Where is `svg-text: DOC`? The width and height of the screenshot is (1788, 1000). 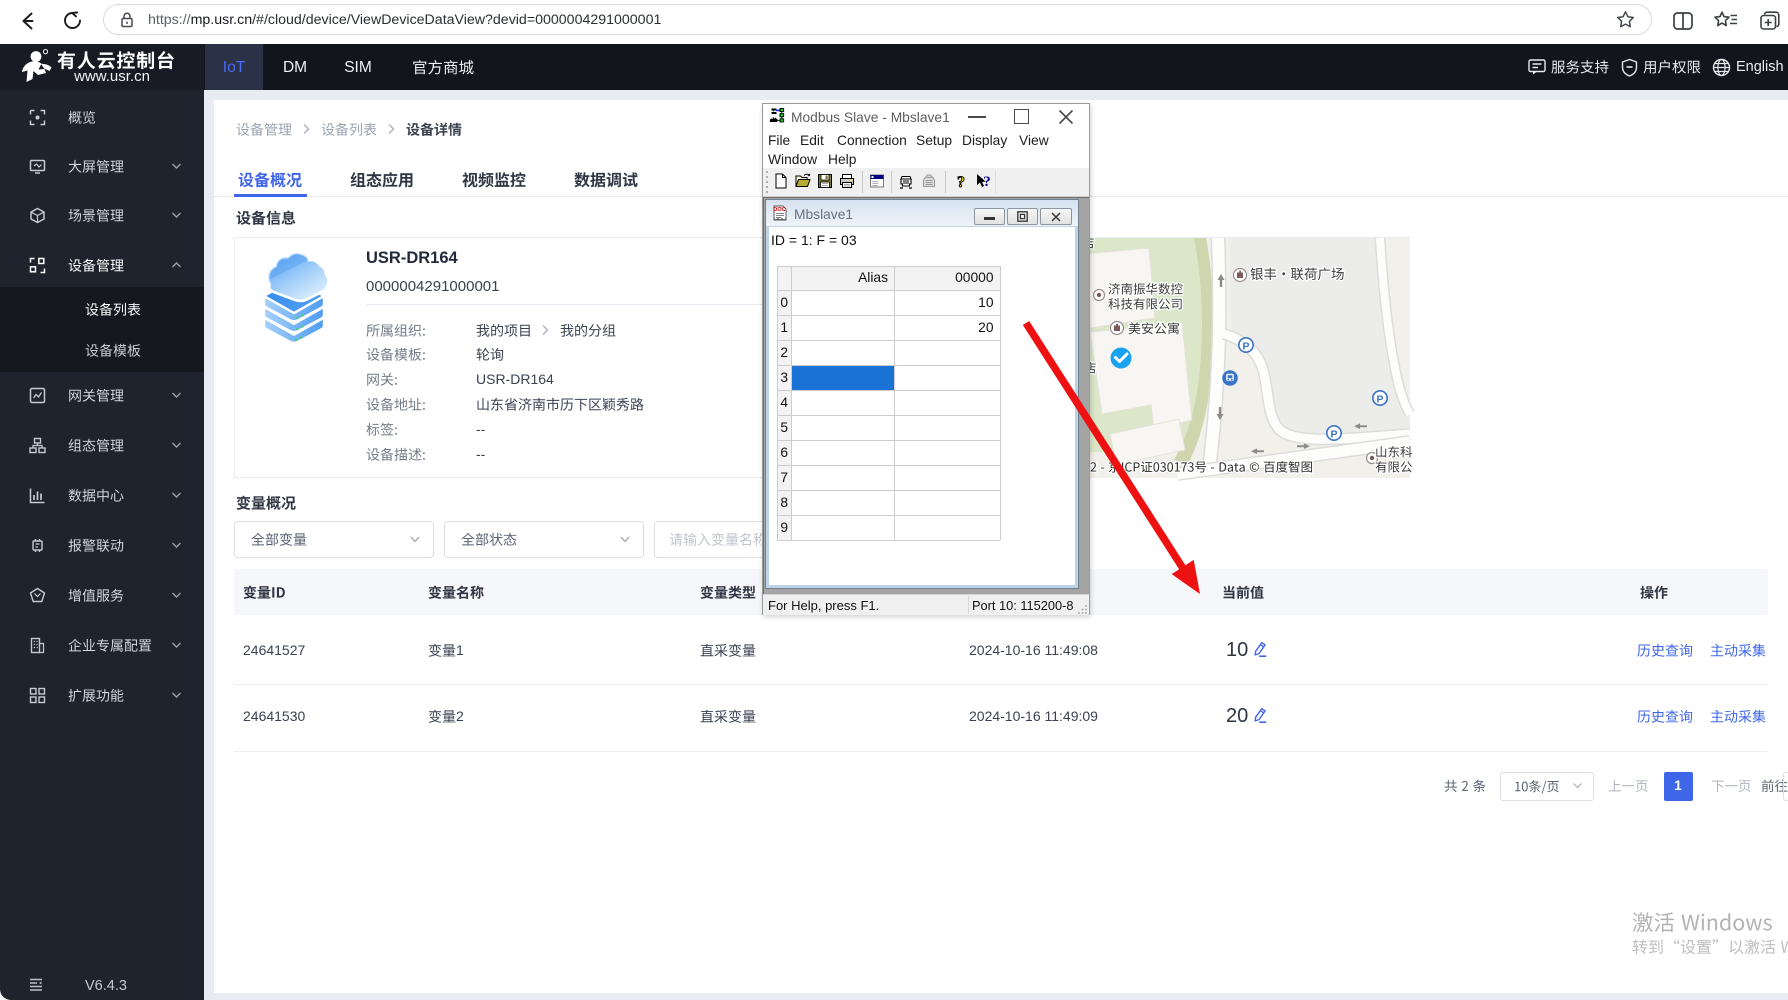 svg-text: DOC is located at coordinates (779, 210).